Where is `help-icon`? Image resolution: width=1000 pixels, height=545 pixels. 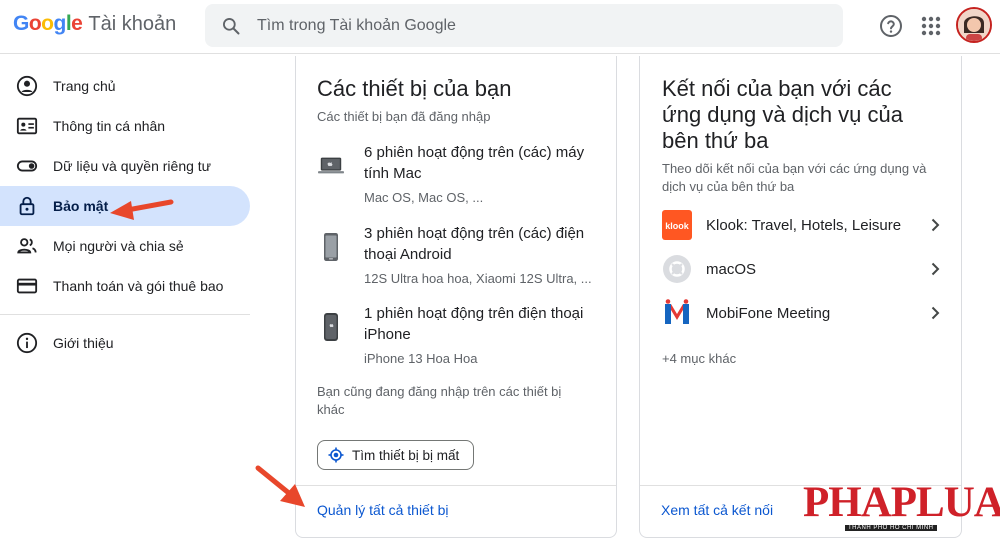 help-icon is located at coordinates (891, 26).